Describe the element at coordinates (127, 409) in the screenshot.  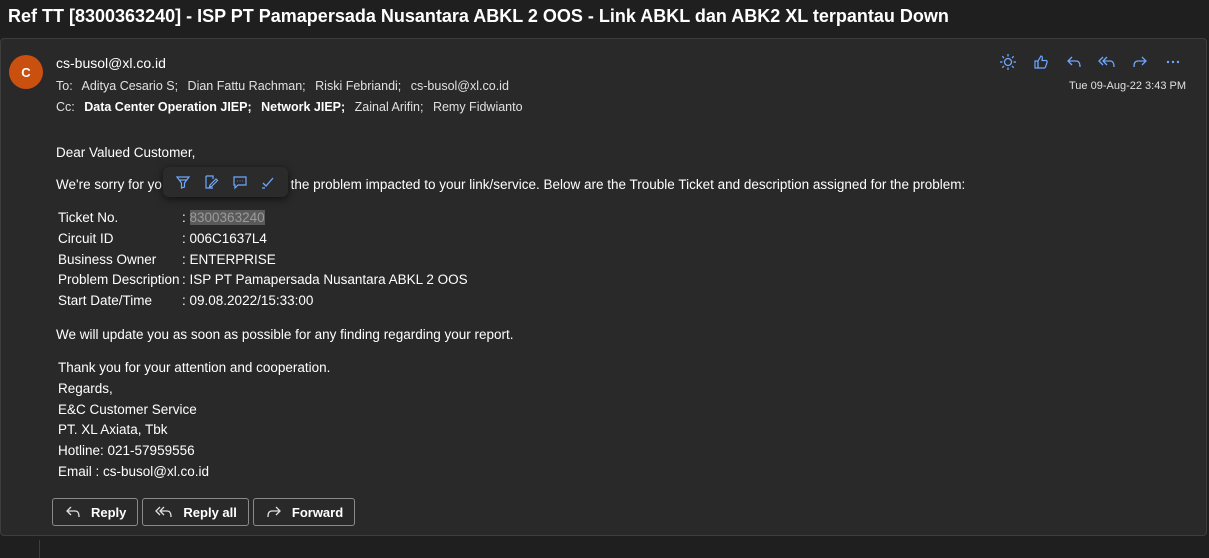
I see `signature-line: E&C Customer Service` at that location.